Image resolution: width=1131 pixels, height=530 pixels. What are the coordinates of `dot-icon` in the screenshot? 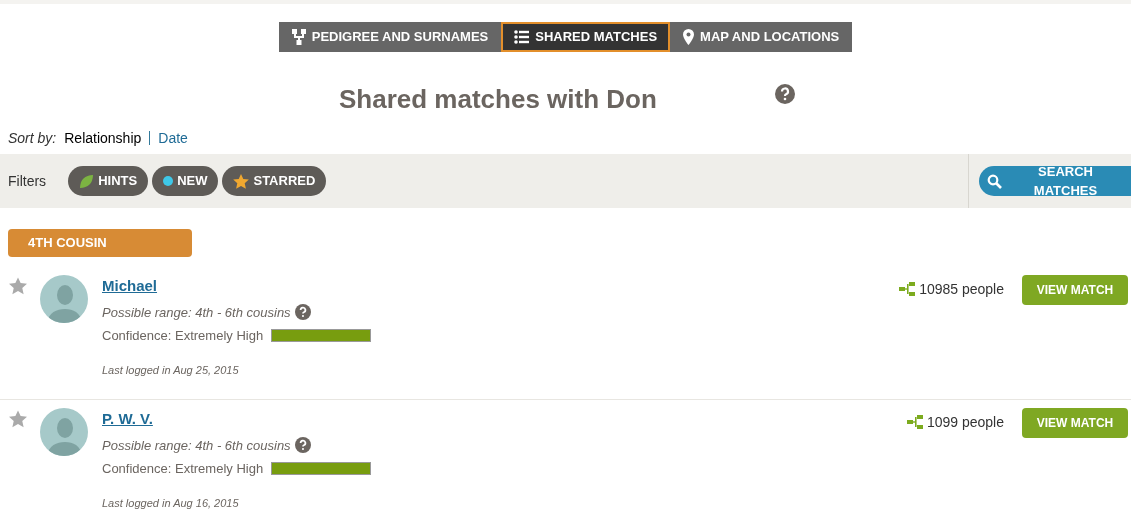 It's located at (168, 181).